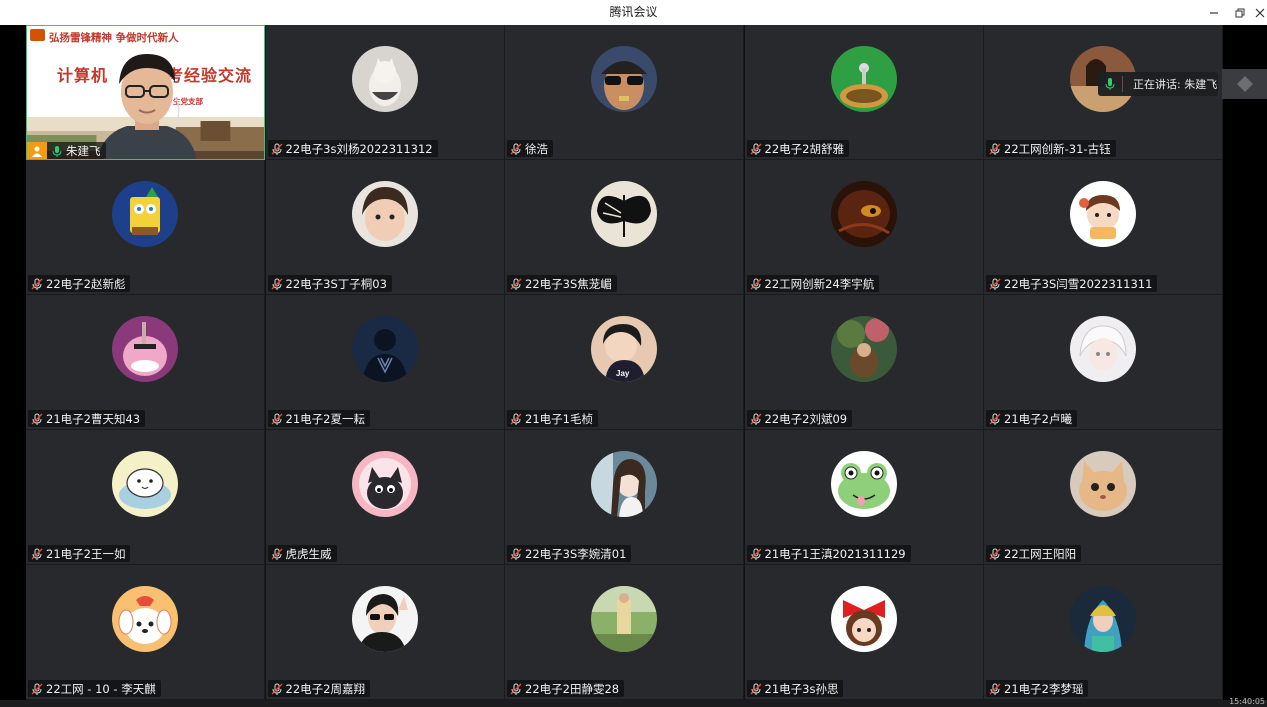 This screenshot has width=1267, height=707. I want to click on participant-tile: 22工网王阳阳, so click(1103, 497).